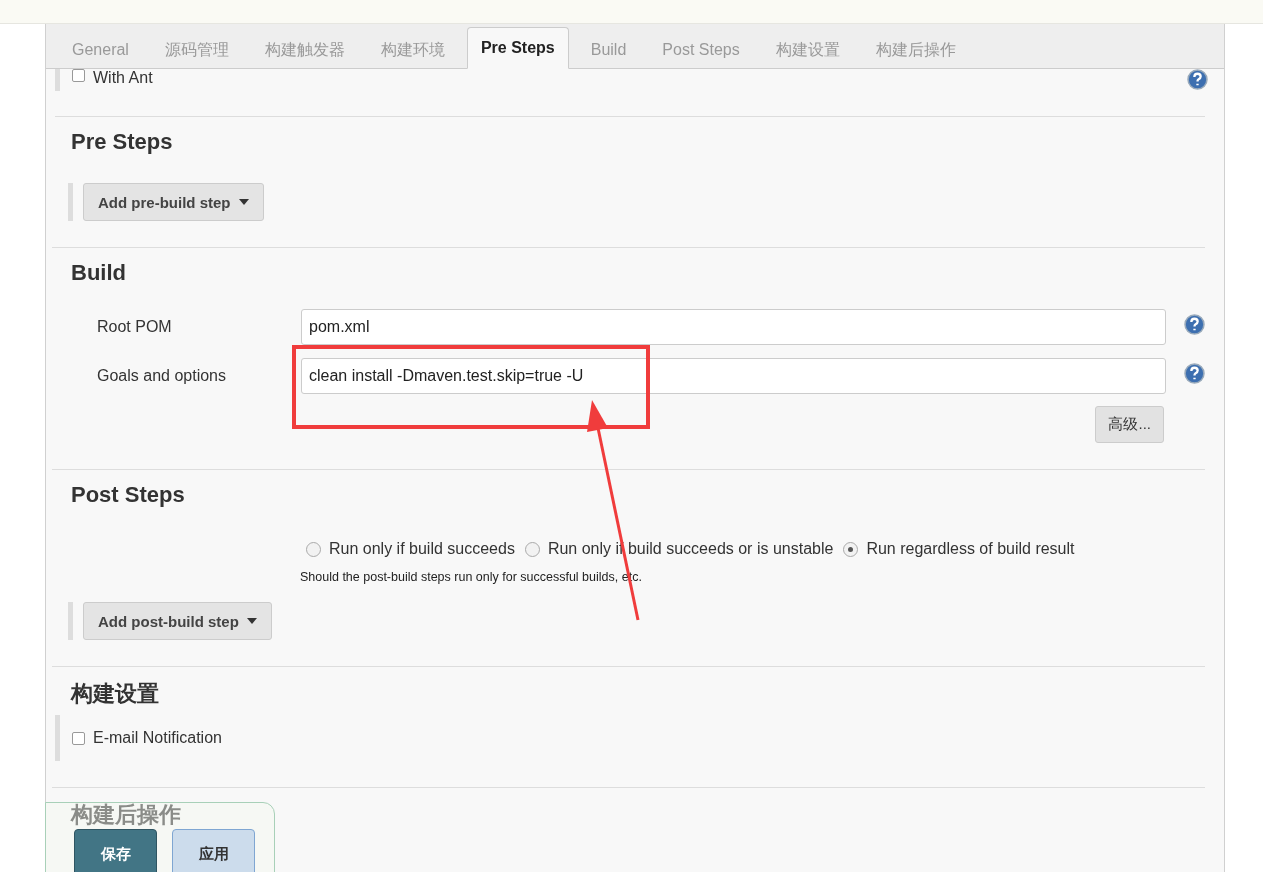  What do you see at coordinates (161, 376) in the screenshot?
I see `field-label: Goals and options` at bounding box center [161, 376].